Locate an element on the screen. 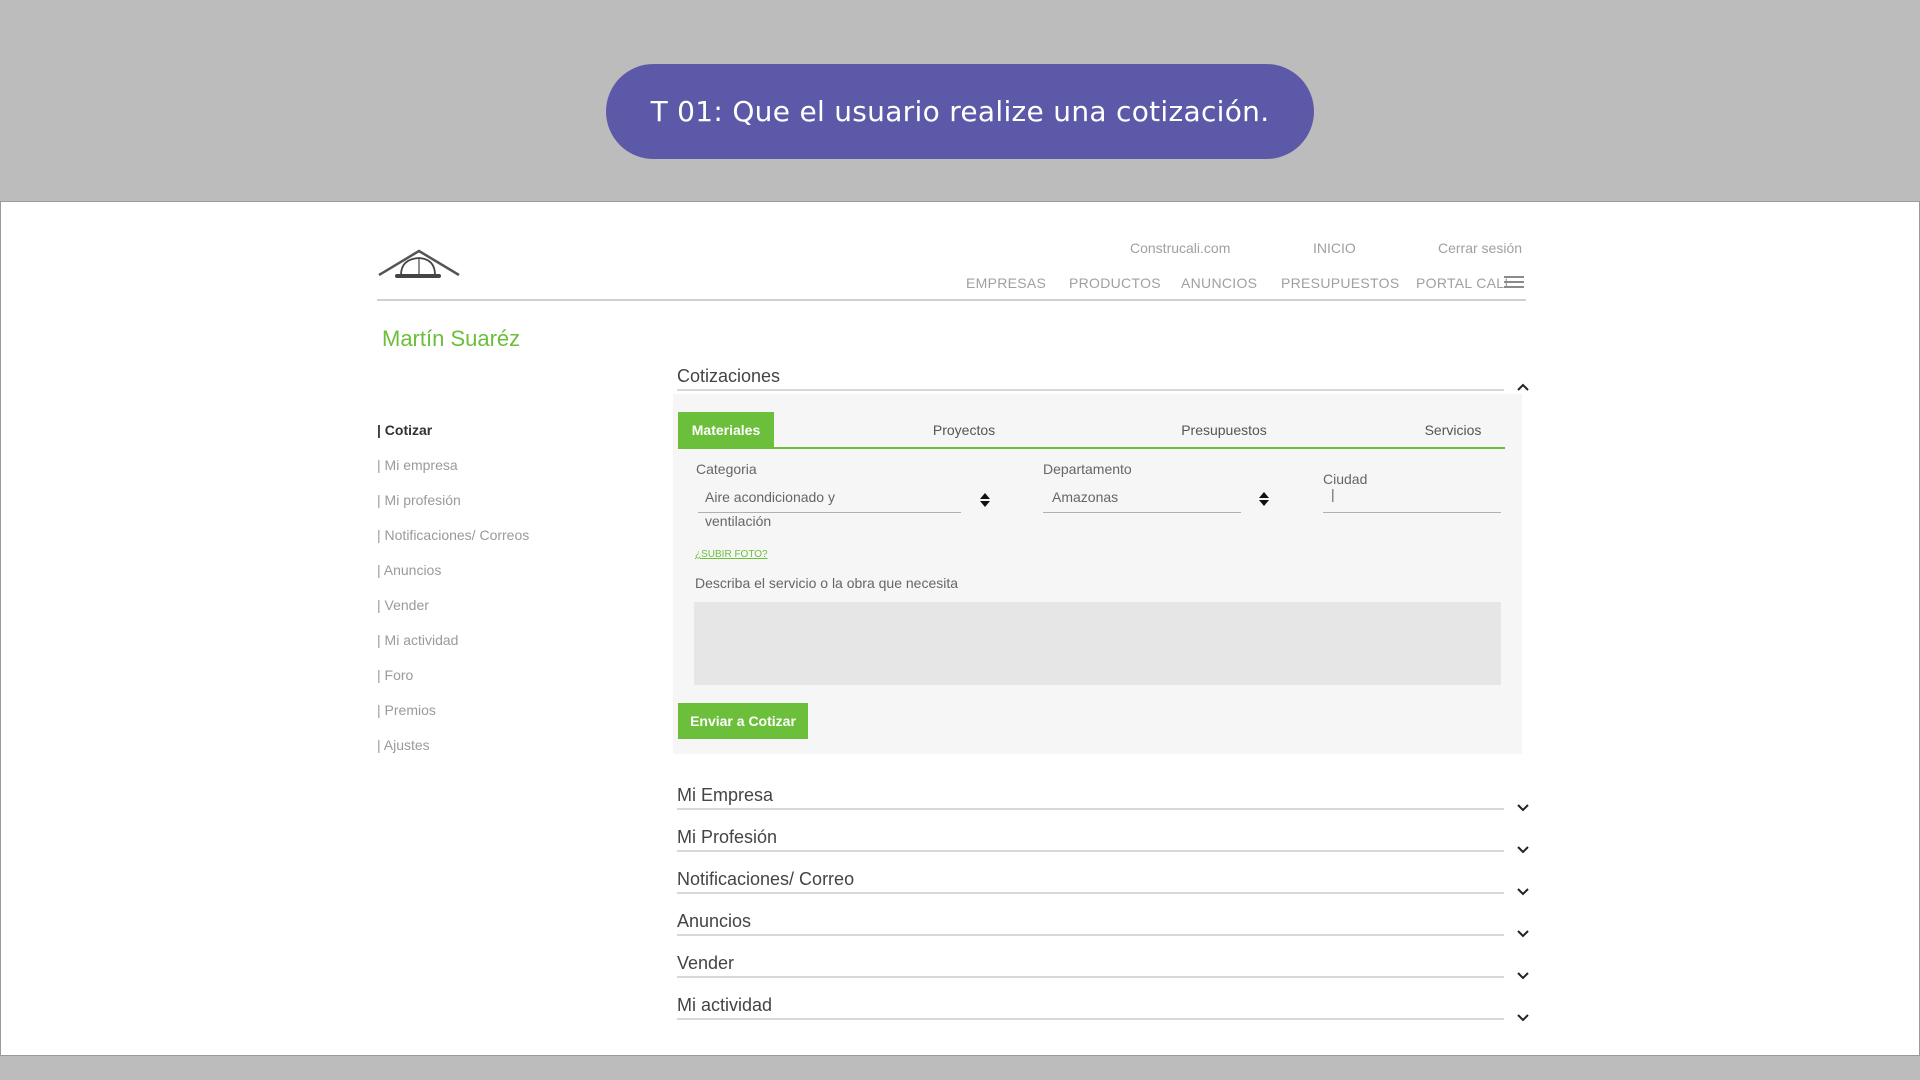  upload-photo-link: ¿SUBIR FOTO? is located at coordinates (731, 554).